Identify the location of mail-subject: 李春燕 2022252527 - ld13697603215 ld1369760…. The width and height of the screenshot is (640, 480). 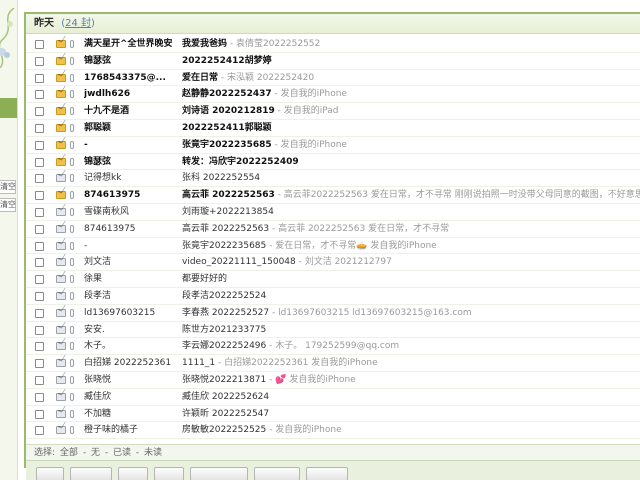
(411, 313).